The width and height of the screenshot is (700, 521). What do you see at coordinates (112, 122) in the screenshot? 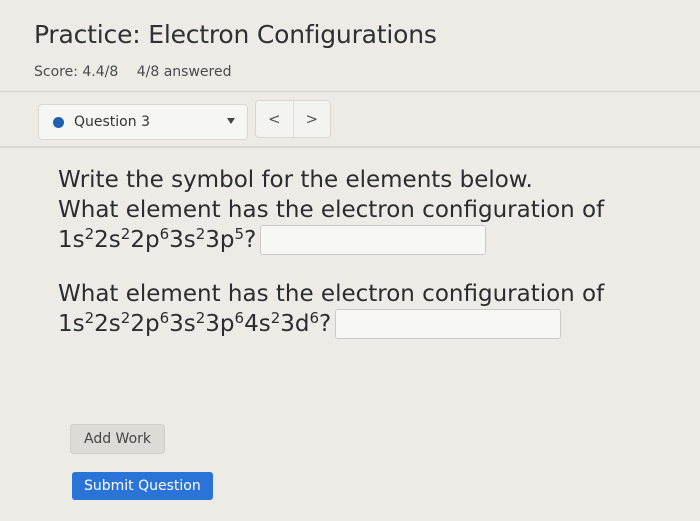
I see `question-select-label: Question 3` at bounding box center [112, 122].